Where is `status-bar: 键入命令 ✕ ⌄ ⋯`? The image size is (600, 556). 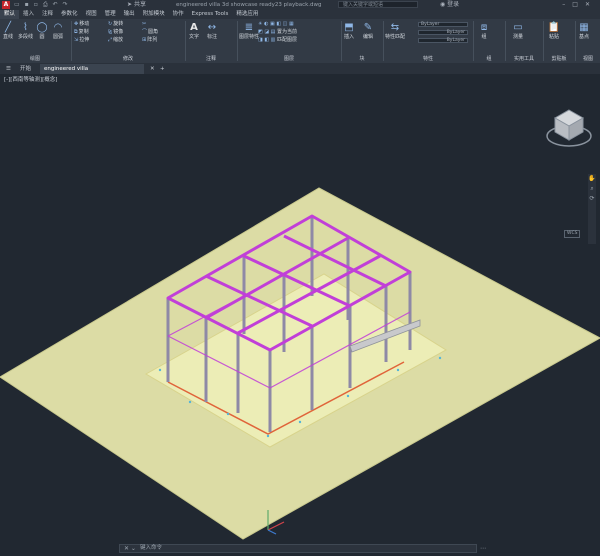
status-bar: 键入命令 ✕ ⌄ ⋯ is located at coordinates (300, 548).